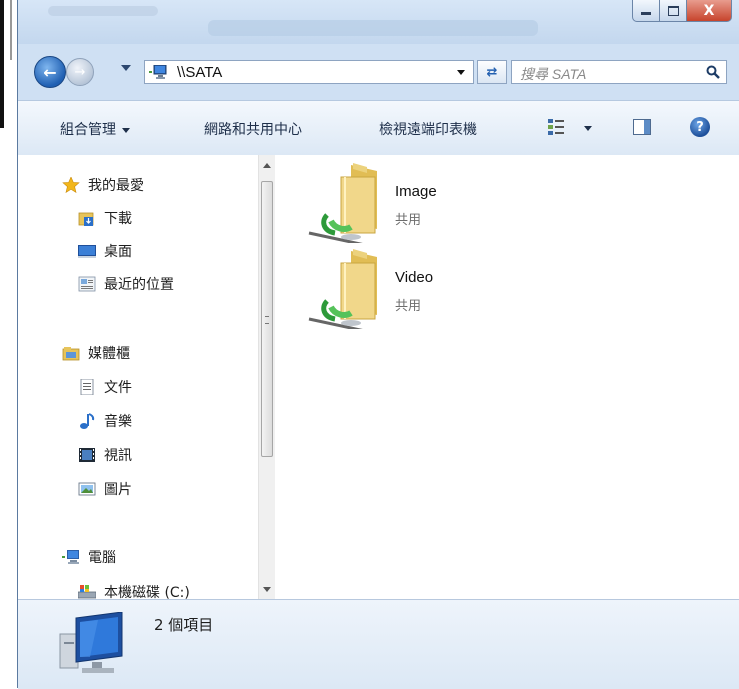 Image resolution: width=739 pixels, height=689 pixels. Describe the element at coordinates (646, 13) in the screenshot. I see `minimize-icon` at that location.